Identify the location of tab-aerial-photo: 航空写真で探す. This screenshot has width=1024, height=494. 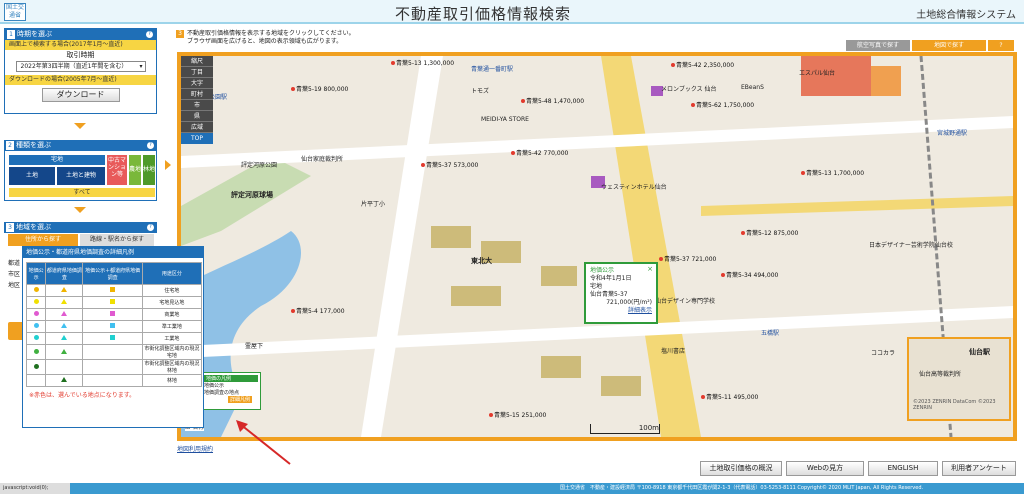
(878, 45).